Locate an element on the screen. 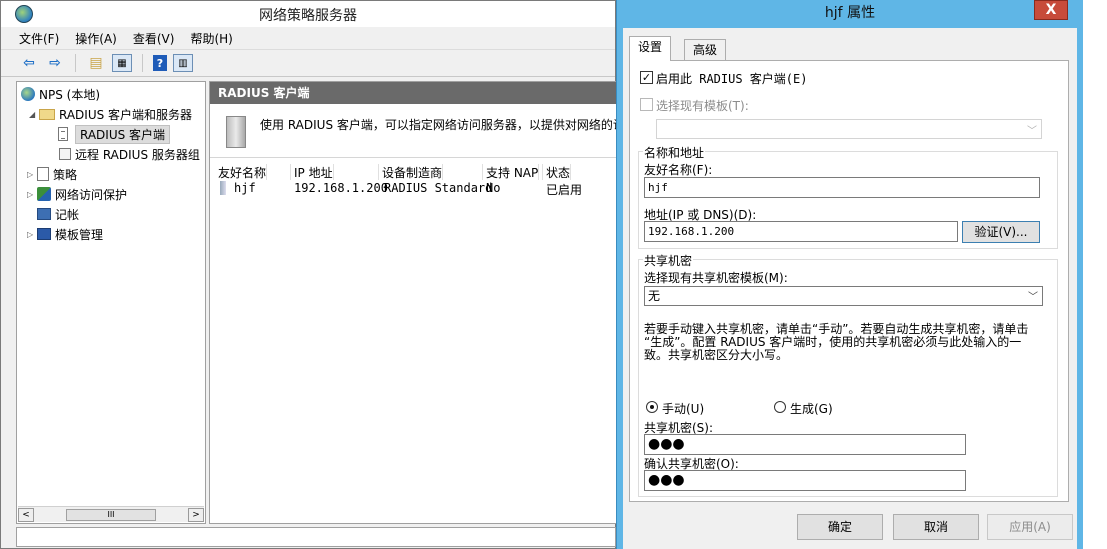 This screenshot has height=549, width=1107. tree-horizontal-scrollbar: < III > is located at coordinates (111, 514).